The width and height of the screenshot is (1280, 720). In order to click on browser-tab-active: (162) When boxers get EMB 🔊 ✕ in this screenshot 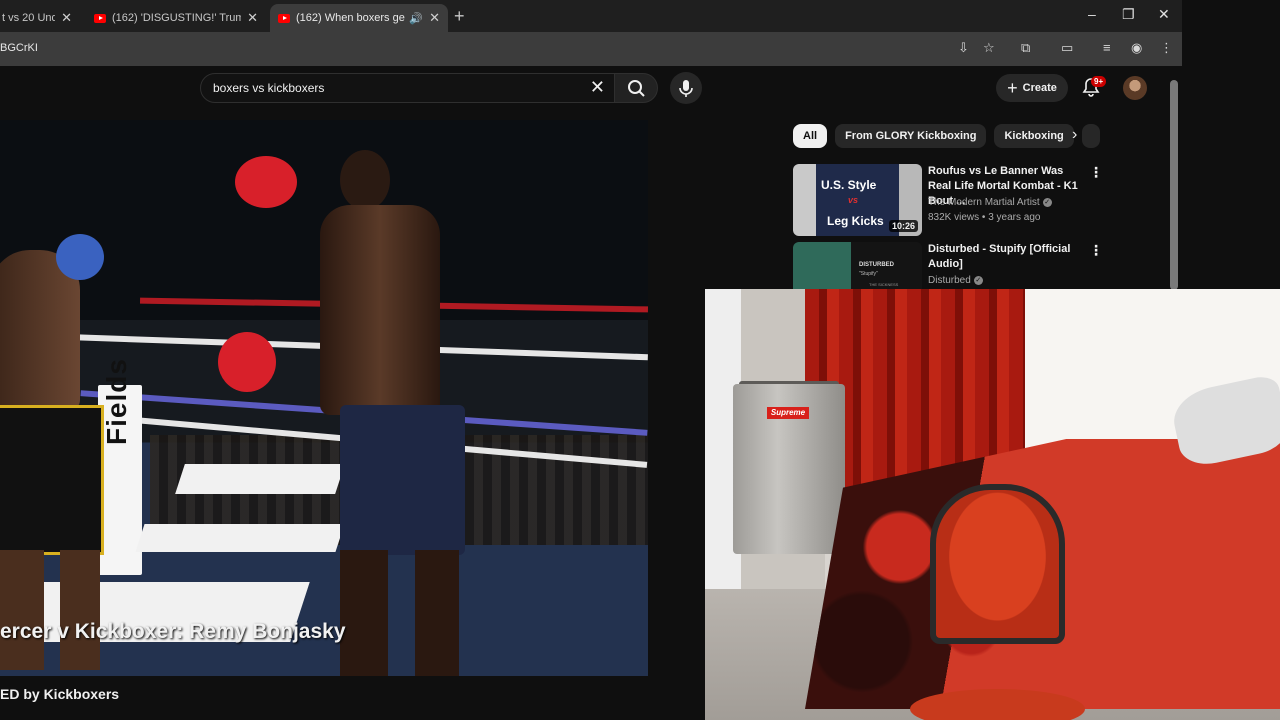, I will do `click(359, 18)`.